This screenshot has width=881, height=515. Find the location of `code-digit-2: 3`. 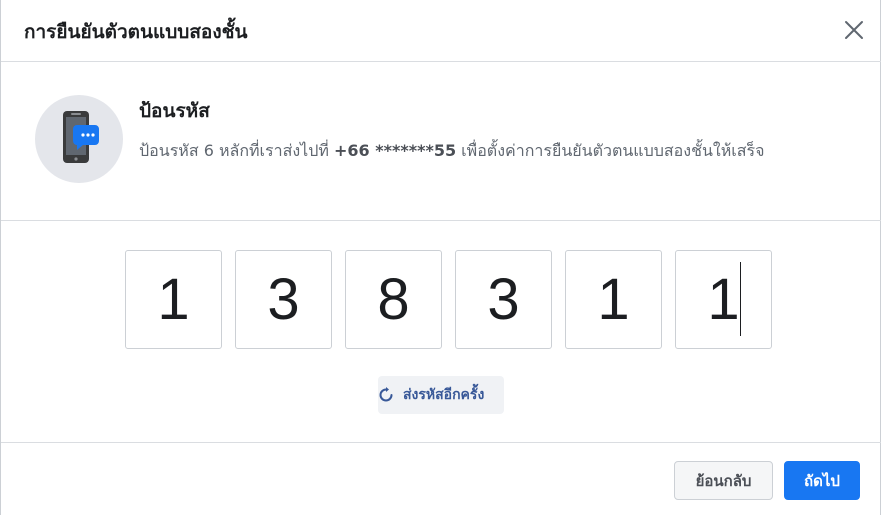

code-digit-2: 3 is located at coordinates (283, 299).